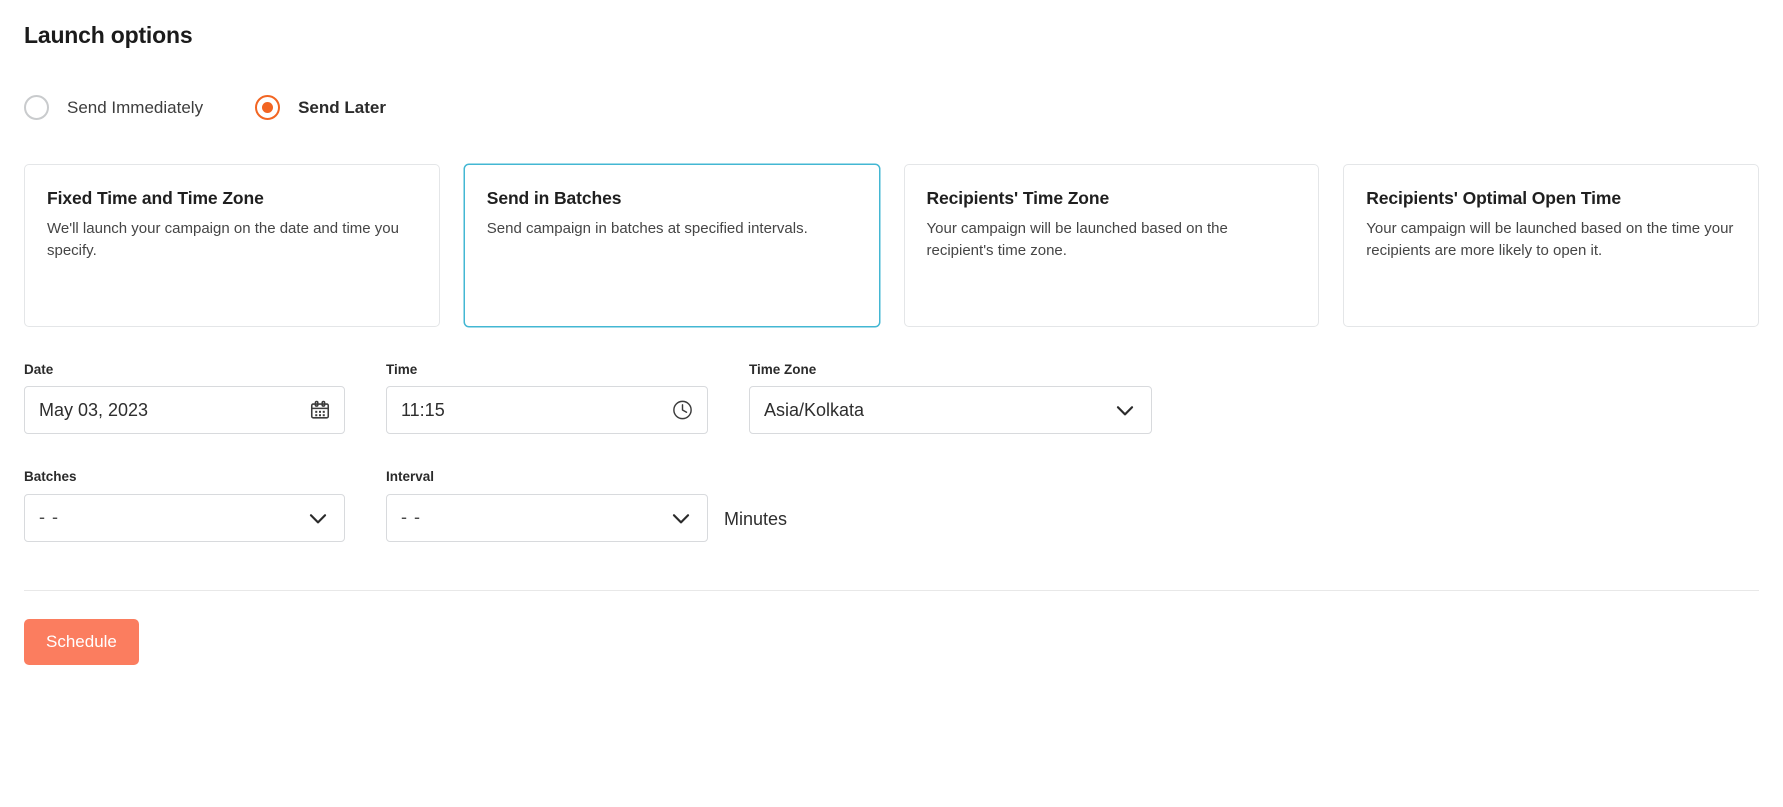  Describe the element at coordinates (411, 517) in the screenshot. I see `interval-value: - -` at that location.